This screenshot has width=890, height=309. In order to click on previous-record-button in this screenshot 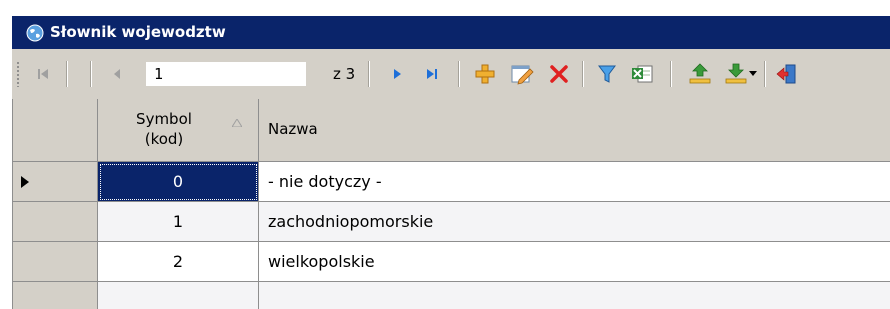, I will do `click(117, 74)`.